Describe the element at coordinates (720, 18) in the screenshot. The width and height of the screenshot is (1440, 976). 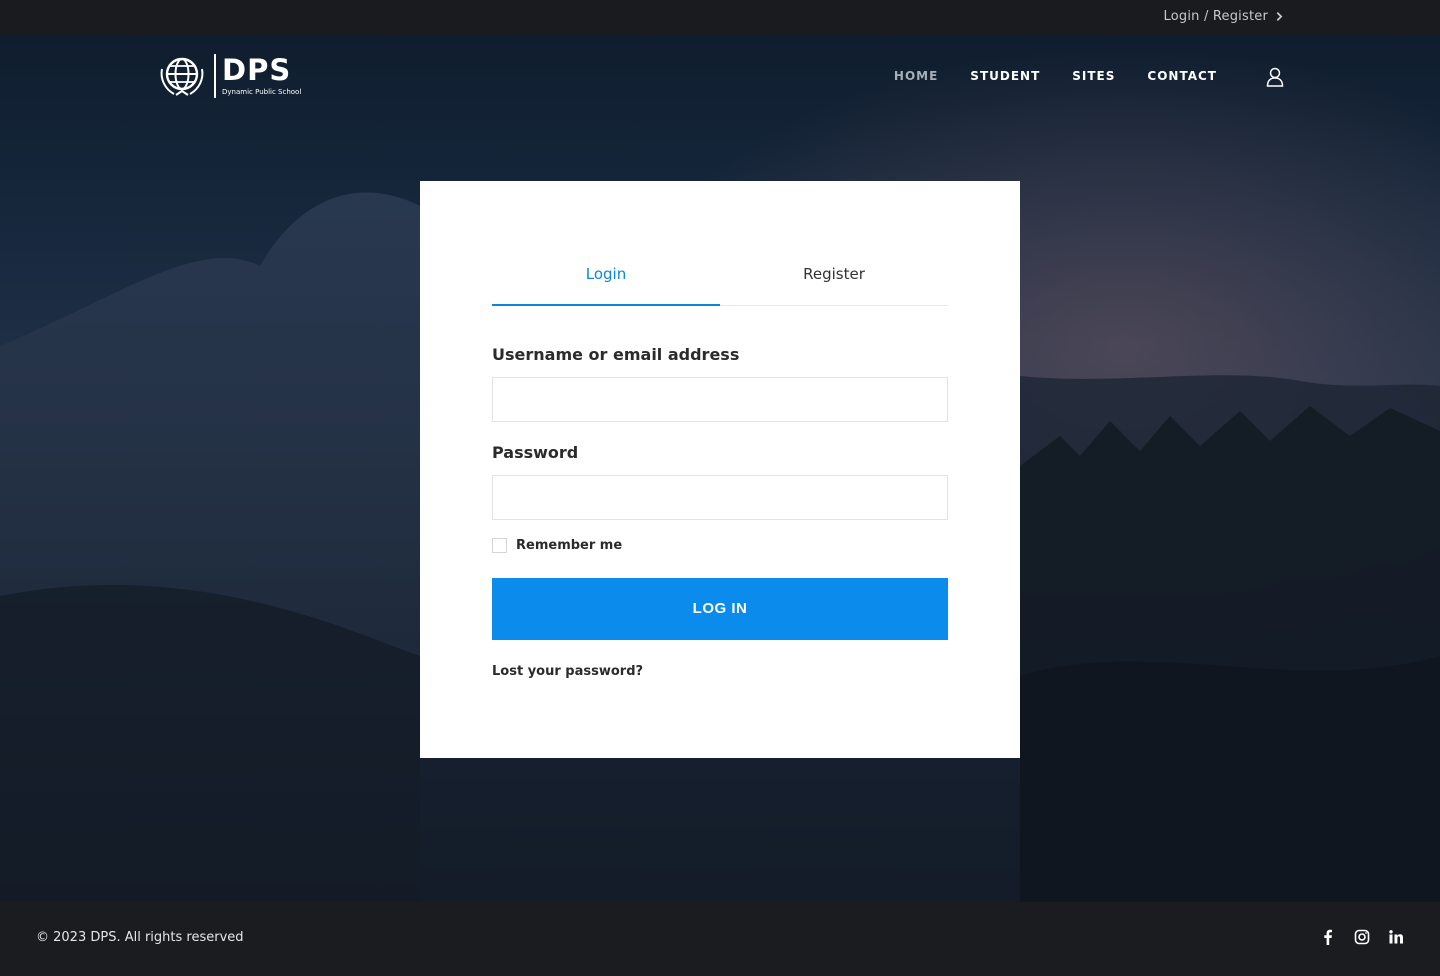
I see `top-bar: Login / Register` at that location.